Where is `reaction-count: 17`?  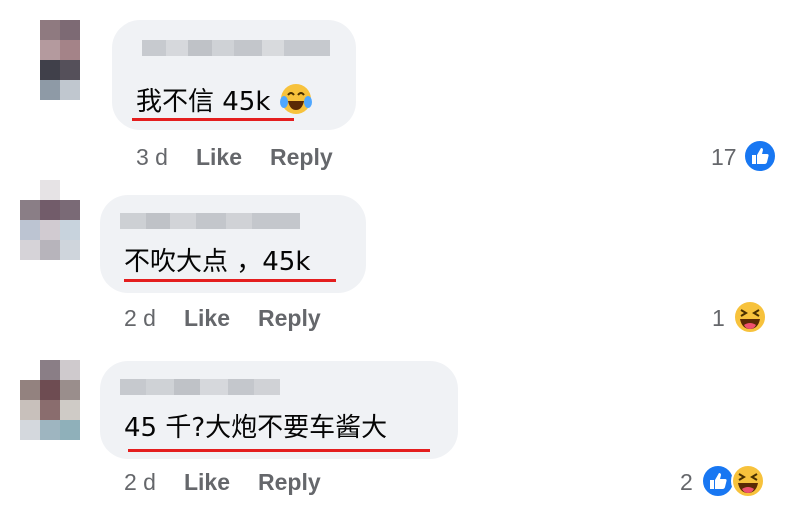 reaction-count: 17 is located at coordinates (724, 157).